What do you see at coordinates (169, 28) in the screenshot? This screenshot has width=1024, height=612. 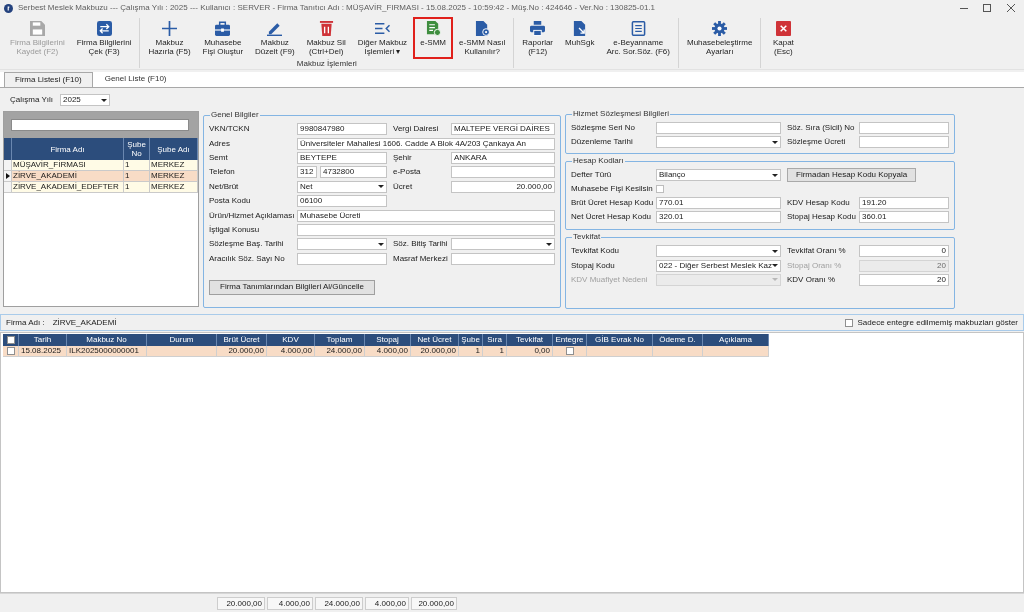 I see `plus-icon` at bounding box center [169, 28].